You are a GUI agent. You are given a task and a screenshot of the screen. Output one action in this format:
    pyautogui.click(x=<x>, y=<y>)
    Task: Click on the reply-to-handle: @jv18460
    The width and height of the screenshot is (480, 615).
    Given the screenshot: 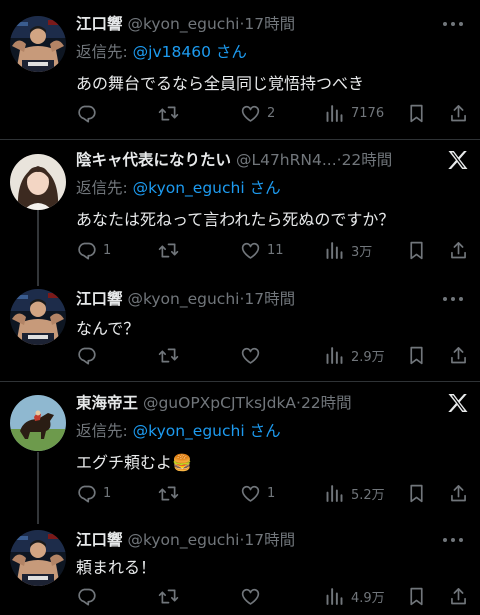 What is the action you would take?
    pyautogui.click(x=172, y=52)
    